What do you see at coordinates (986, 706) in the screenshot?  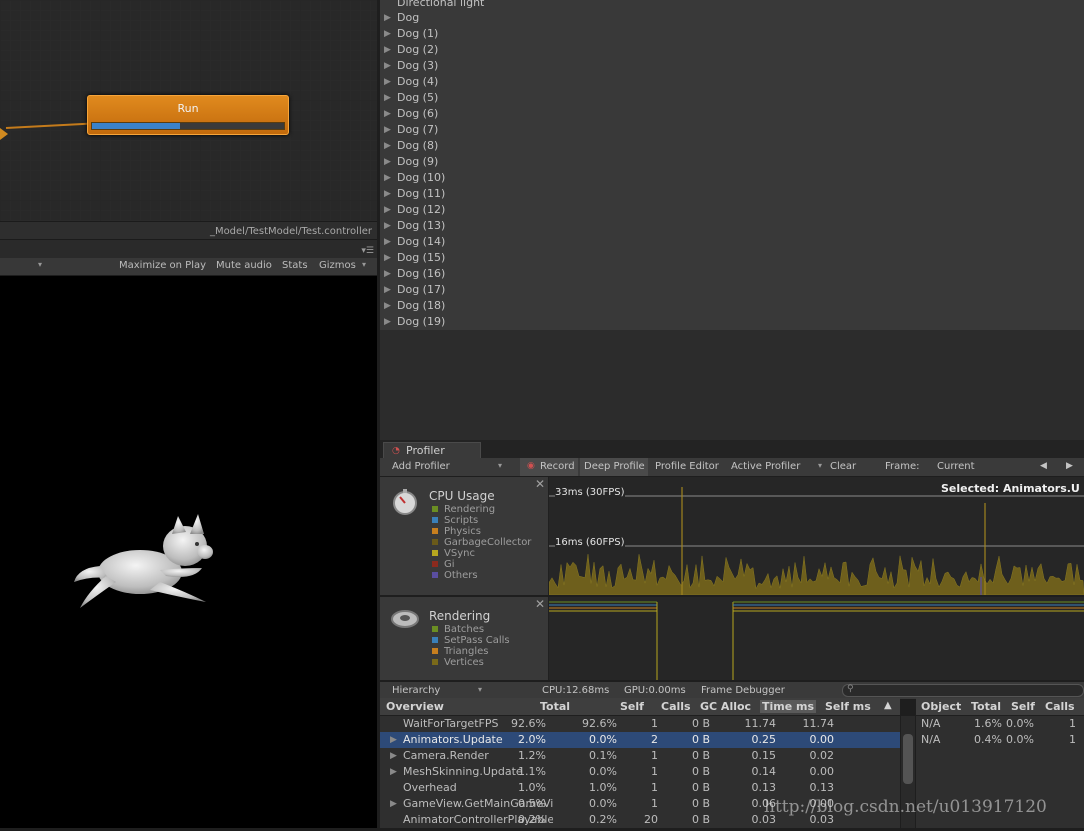 I see `col-object-total: Total` at bounding box center [986, 706].